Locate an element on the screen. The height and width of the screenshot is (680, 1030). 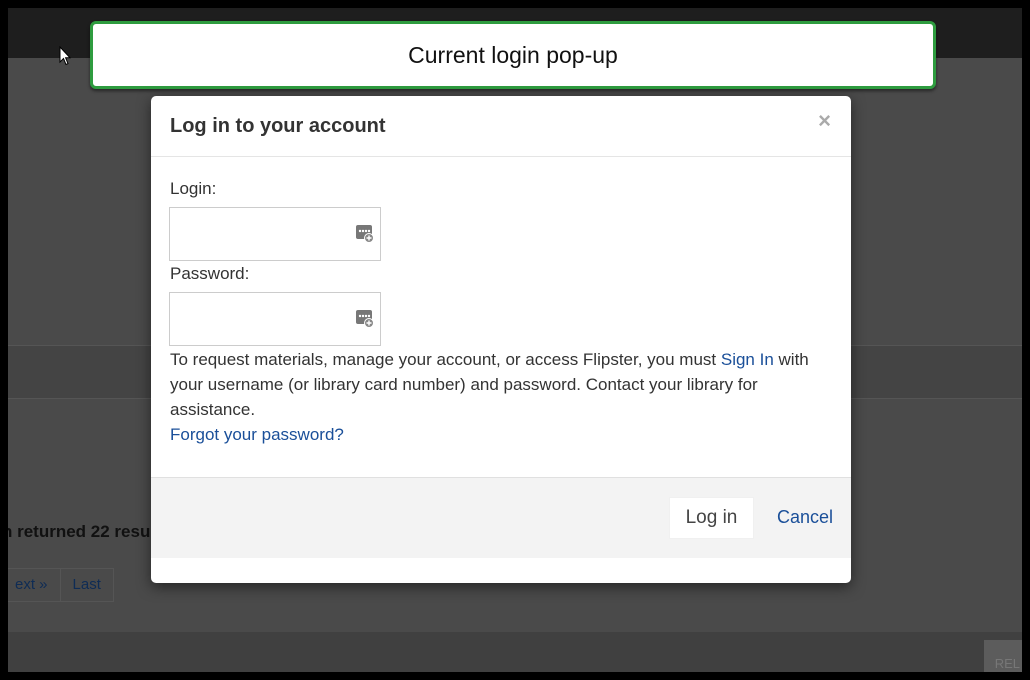
login-input is located at coordinates (263, 233).